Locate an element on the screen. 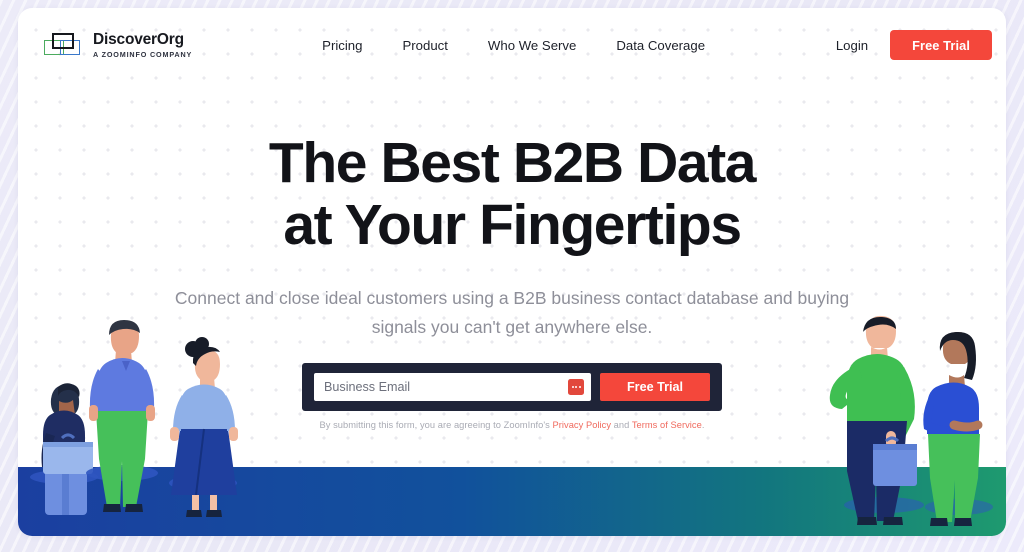 This screenshot has width=1024, height=552. free-trial-button: Free Trial is located at coordinates (941, 45).